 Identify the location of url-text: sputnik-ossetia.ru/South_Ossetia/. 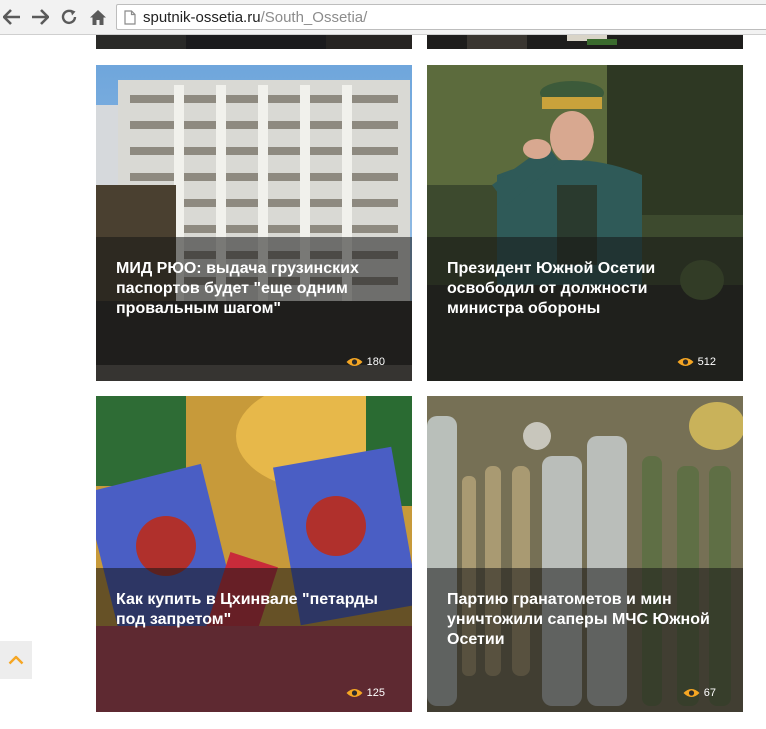
(255, 17).